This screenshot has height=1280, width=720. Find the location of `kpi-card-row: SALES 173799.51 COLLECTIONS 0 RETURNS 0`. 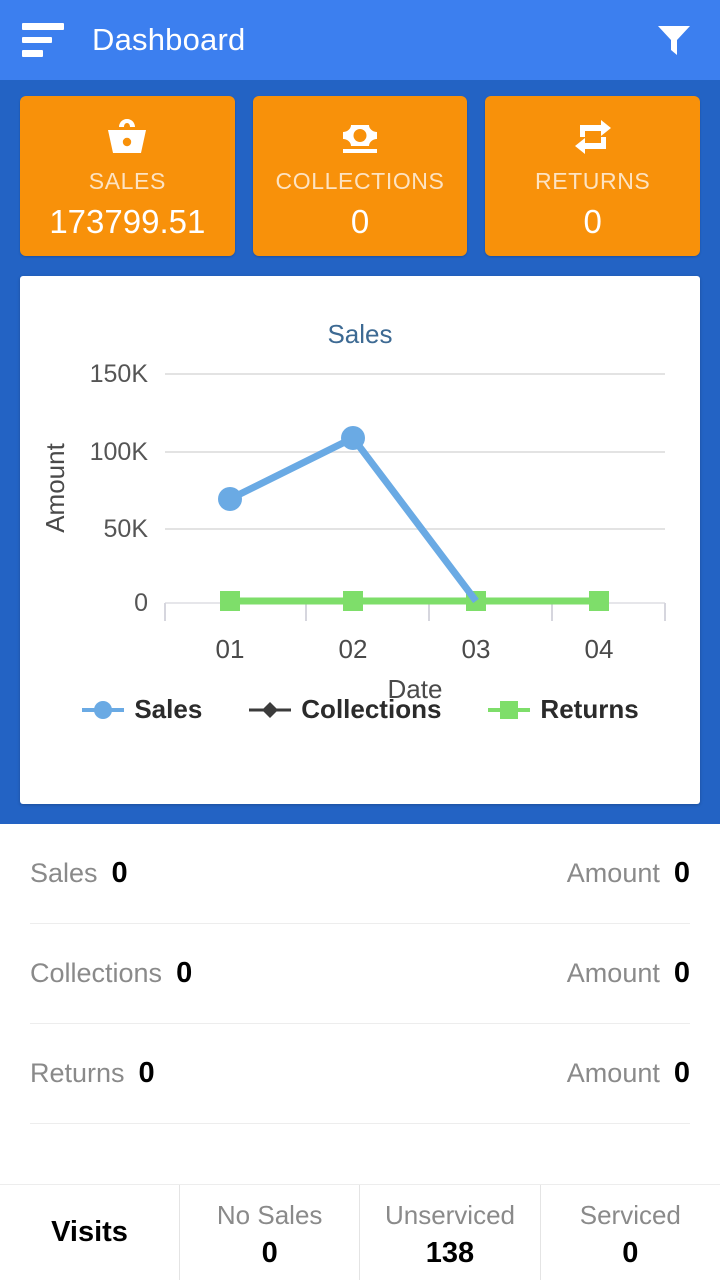

kpi-card-row: SALES 173799.51 COLLECTIONS 0 RETURNS 0 is located at coordinates (360, 176).